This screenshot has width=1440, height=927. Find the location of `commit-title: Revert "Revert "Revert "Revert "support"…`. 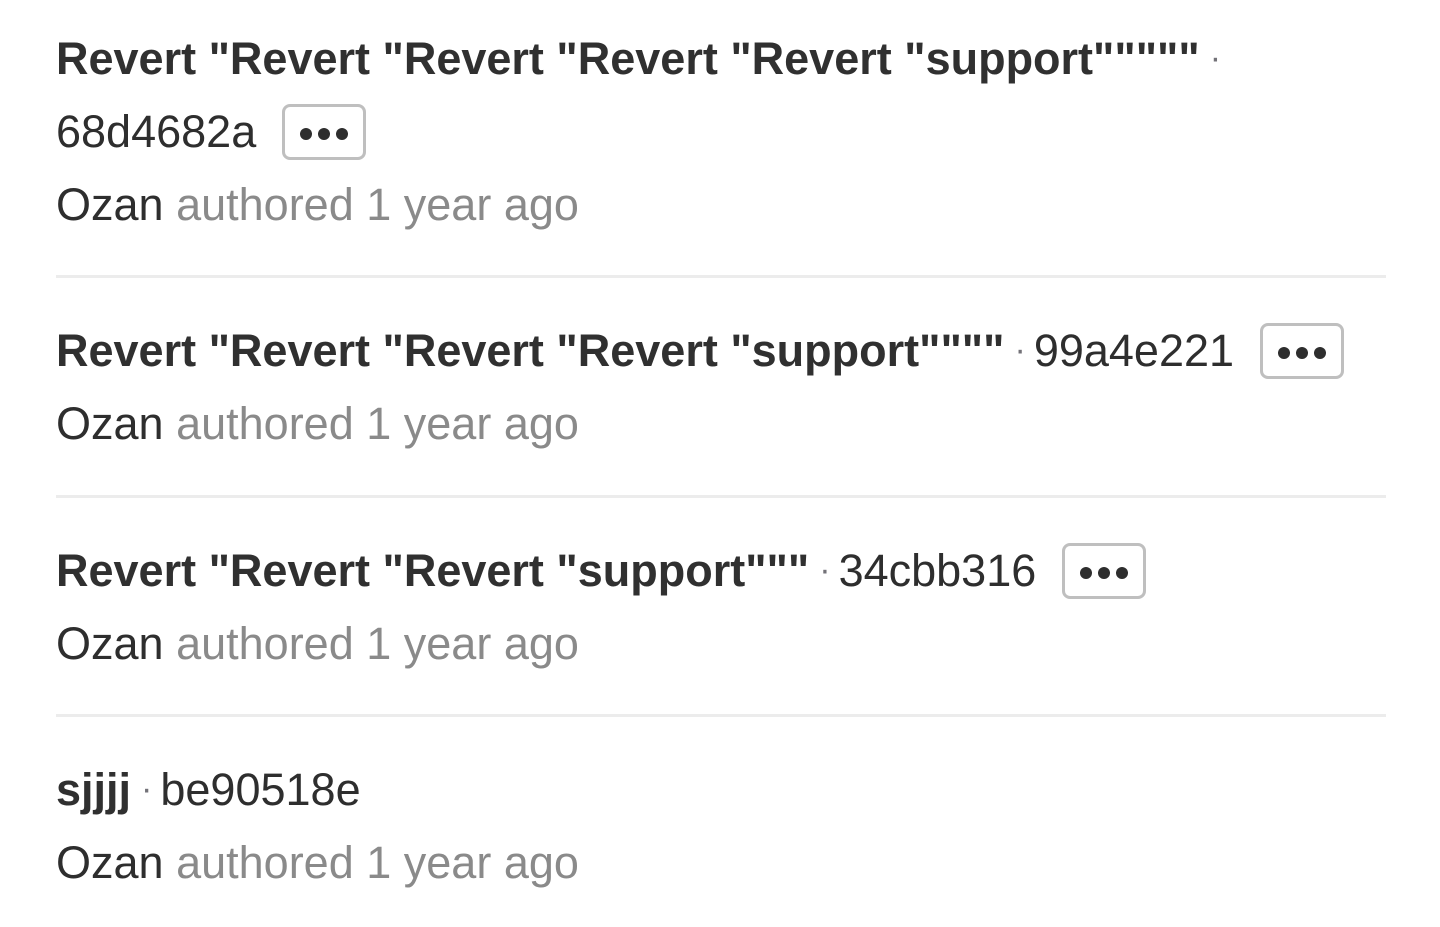

commit-title: Revert "Revert "Revert "Revert "support"… is located at coordinates (530, 350).